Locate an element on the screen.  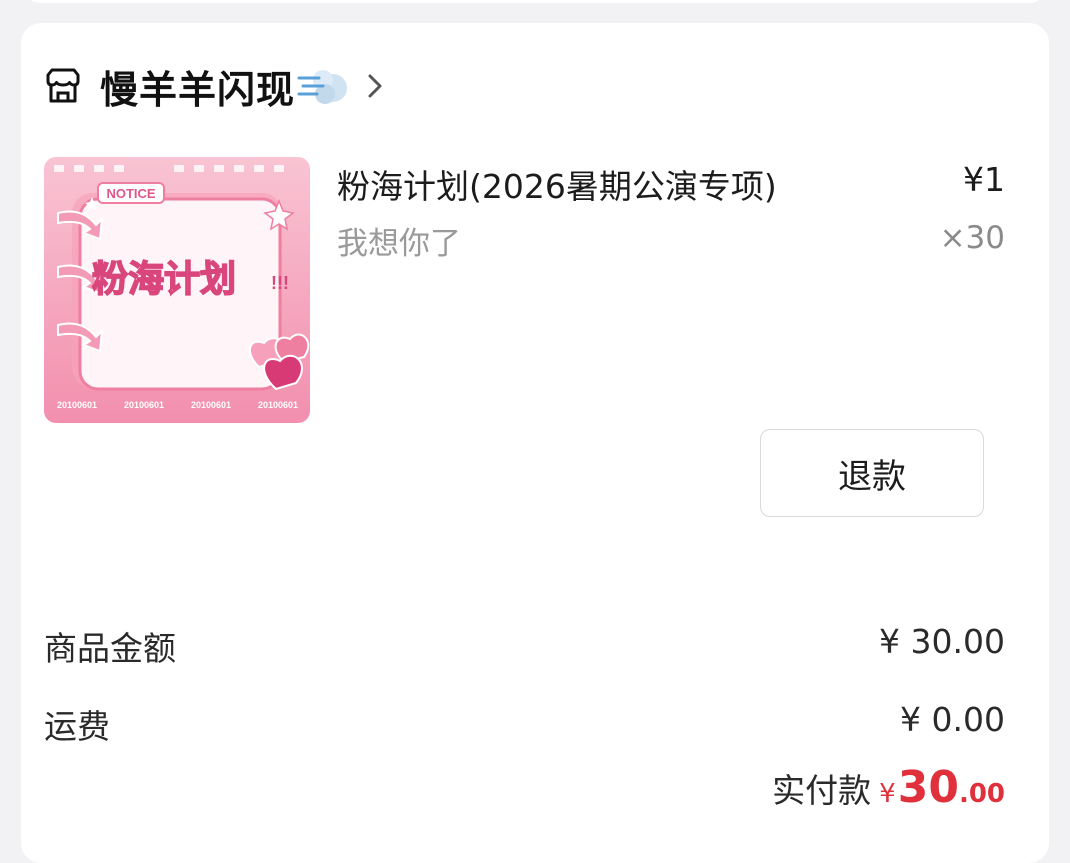
thumbnail-headline: 粉海计划 is located at coordinates (164, 279).